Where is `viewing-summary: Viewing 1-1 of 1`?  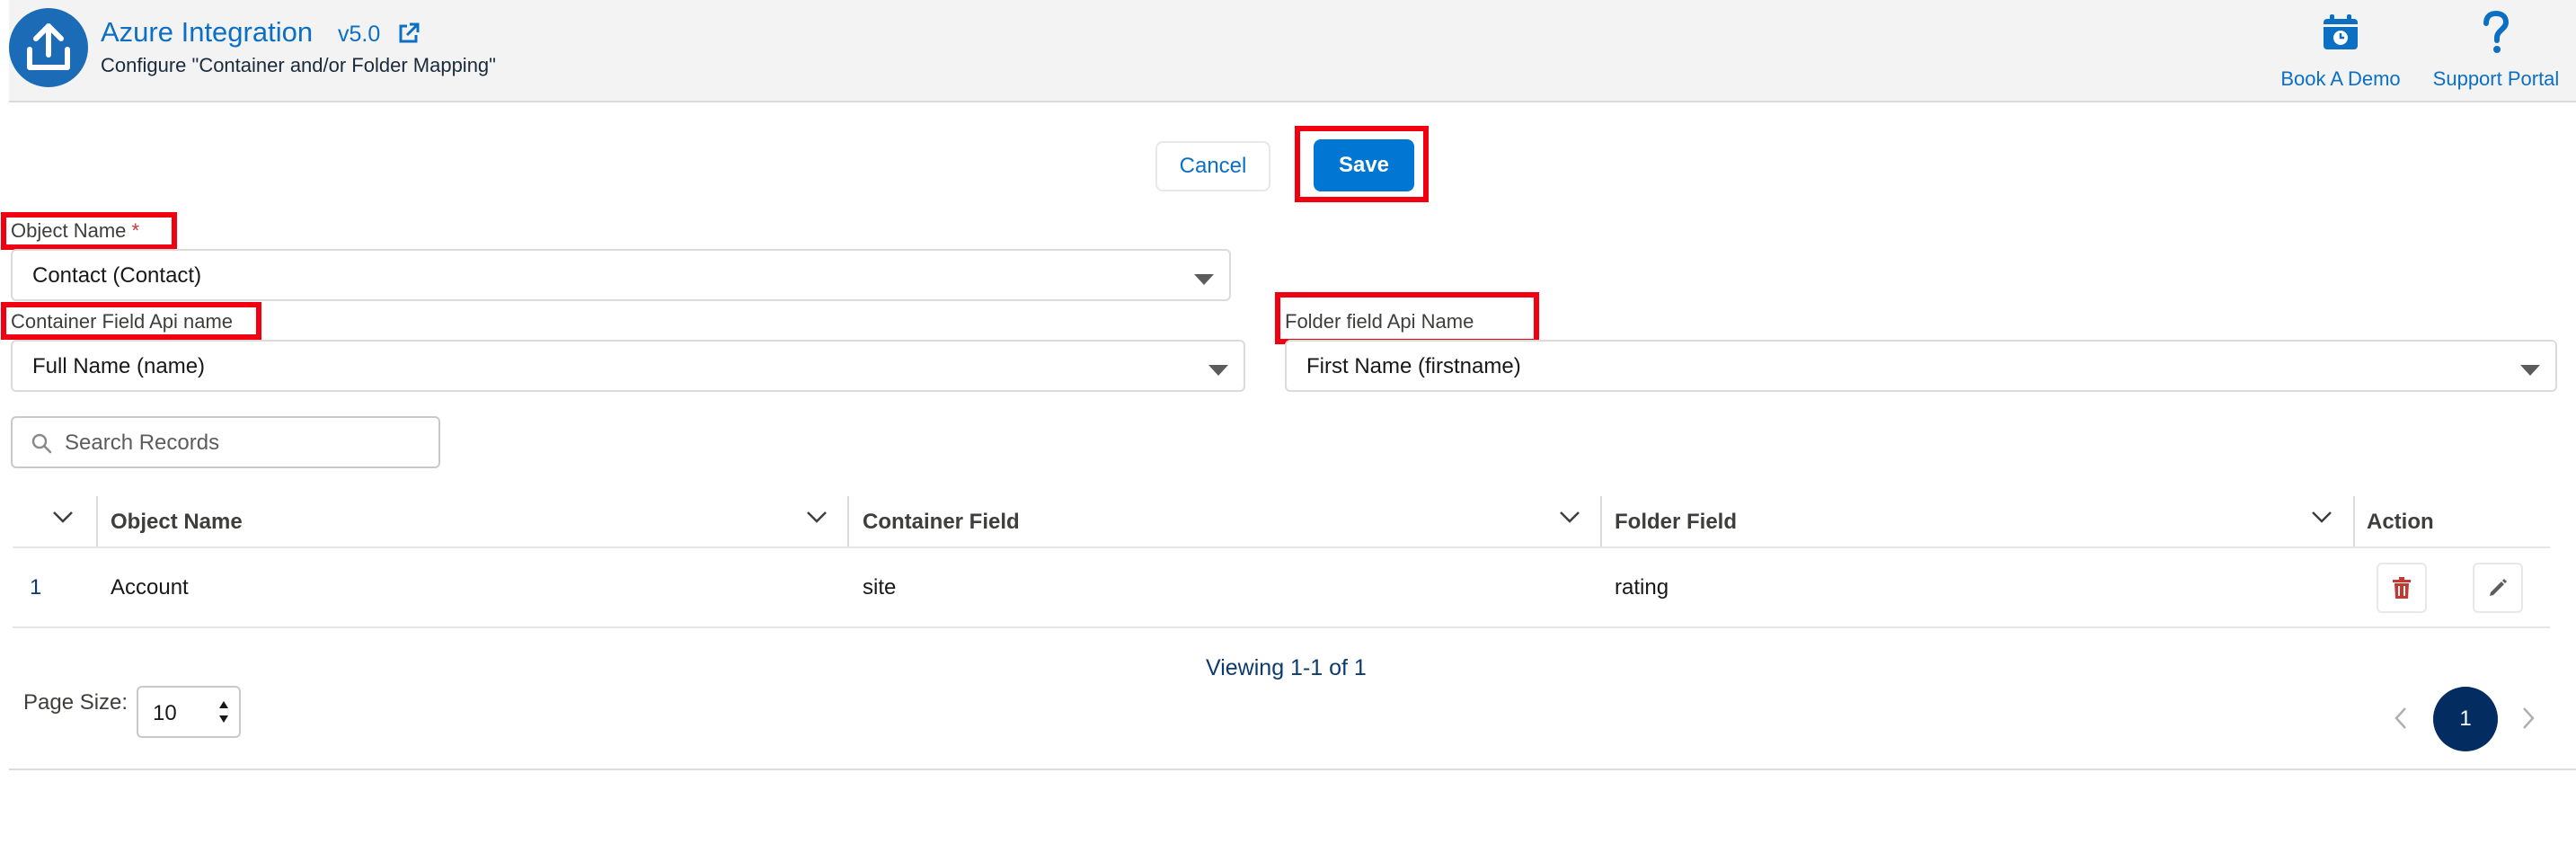
viewing-summary: Viewing 1-1 of 1 is located at coordinates (1286, 667).